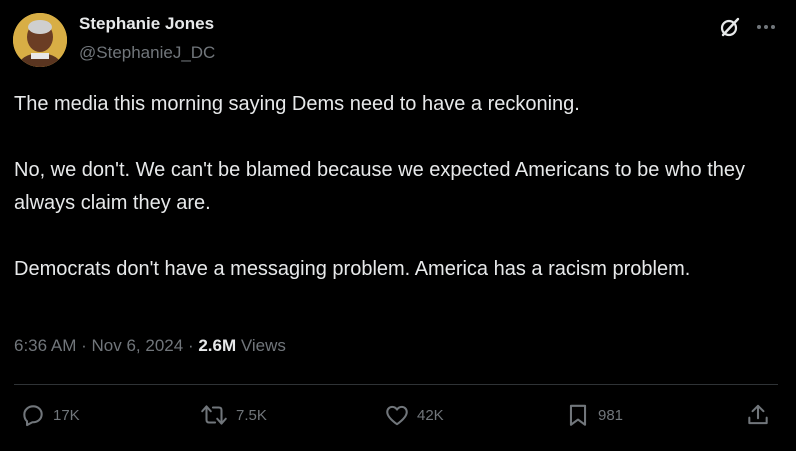 The image size is (796, 451). I want to click on bookmark-icon, so click(578, 415).